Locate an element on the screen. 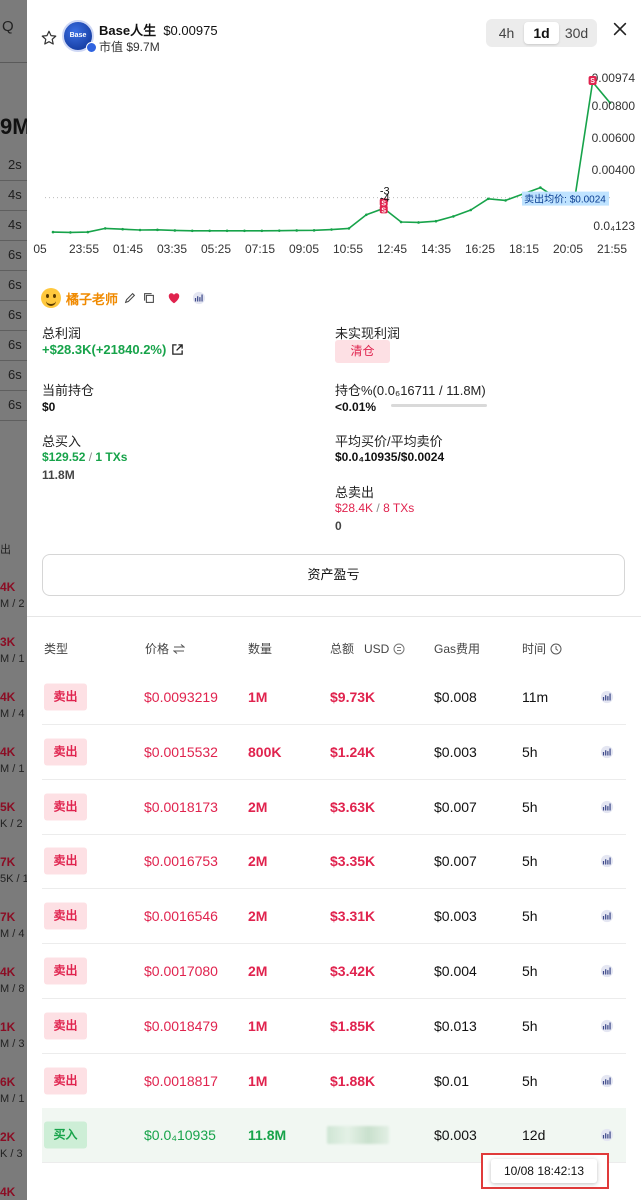  timeframe-30d-button: 30d is located at coordinates (576, 33).